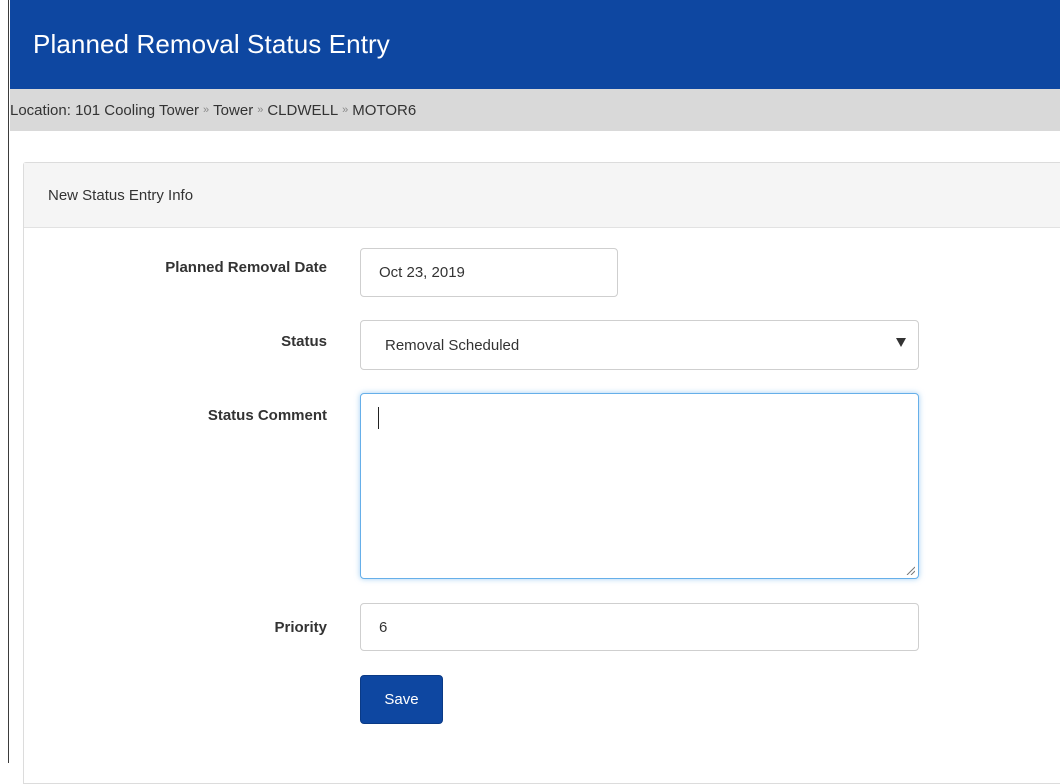 The image size is (1060, 784). I want to click on window-left-border, so click(4, 381).